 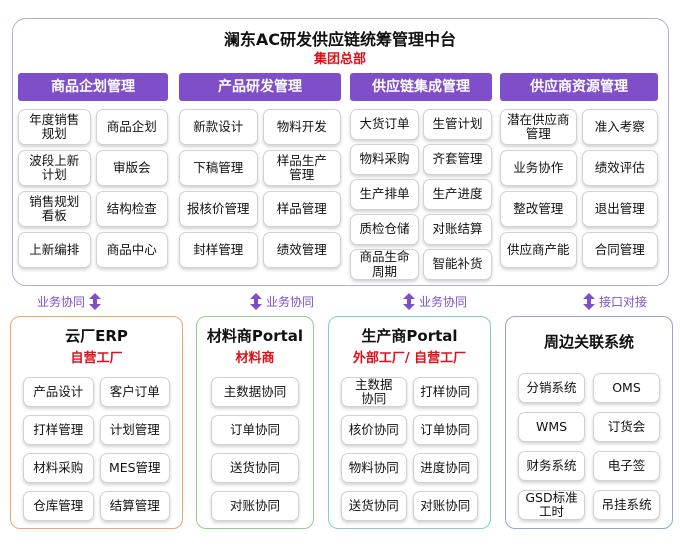 What do you see at coordinates (134, 506) in the screenshot?
I see `system-module: 结算管理` at bounding box center [134, 506].